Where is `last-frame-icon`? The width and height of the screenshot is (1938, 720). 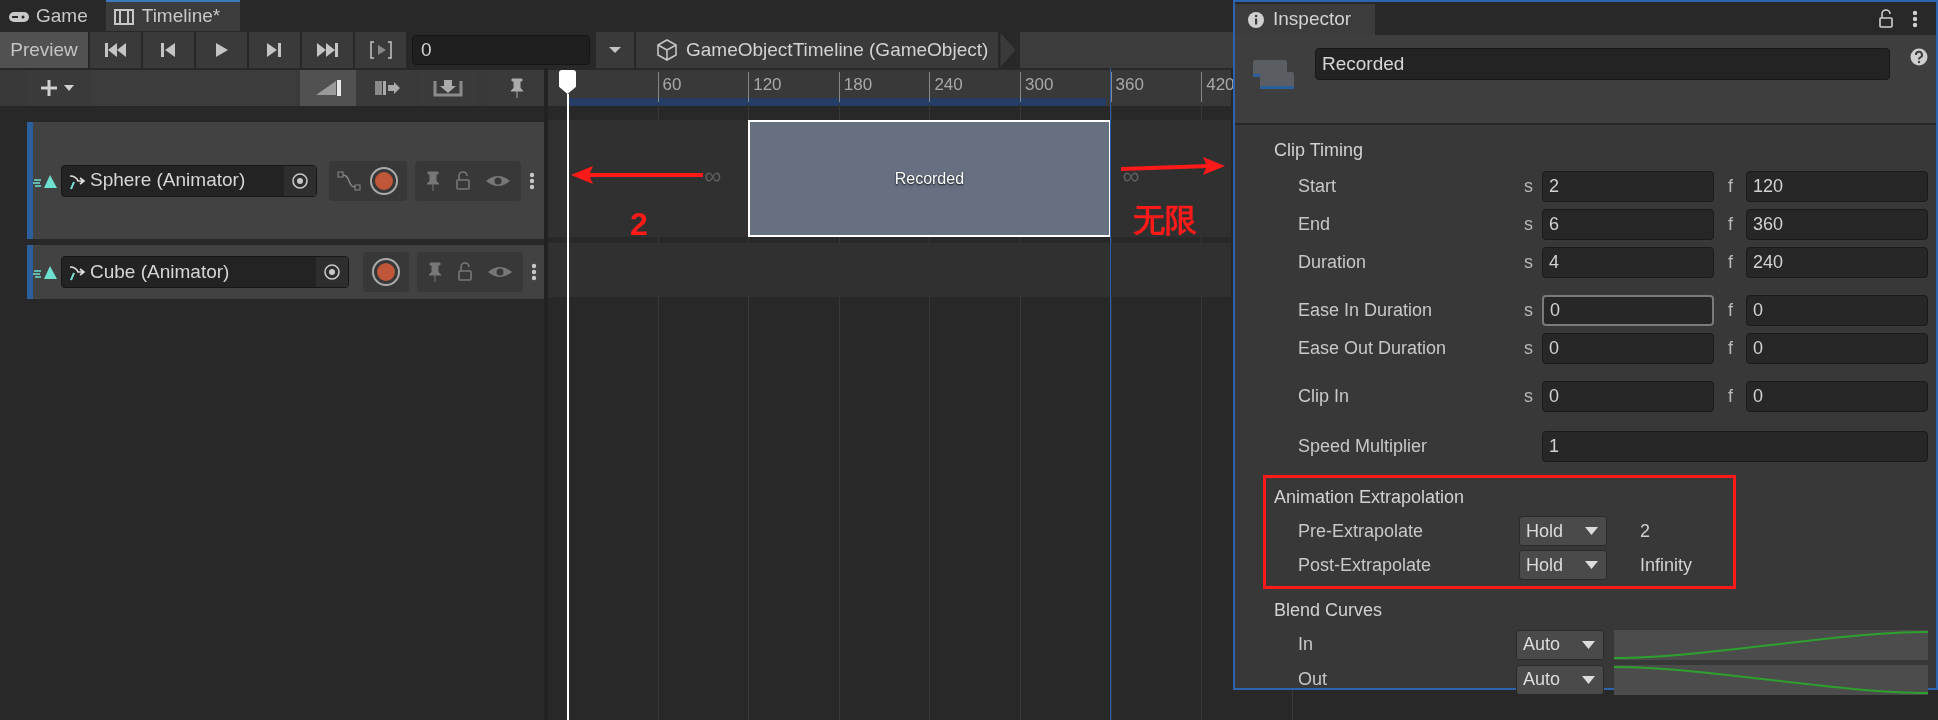 last-frame-icon is located at coordinates (327, 50).